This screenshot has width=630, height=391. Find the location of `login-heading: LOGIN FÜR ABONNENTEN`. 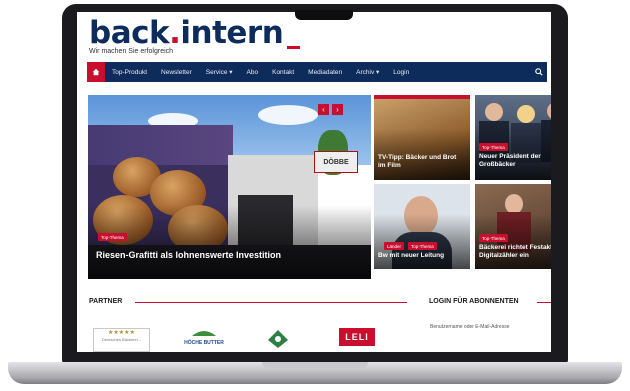

login-heading: LOGIN FÜR ABONNENTEN is located at coordinates (474, 301).